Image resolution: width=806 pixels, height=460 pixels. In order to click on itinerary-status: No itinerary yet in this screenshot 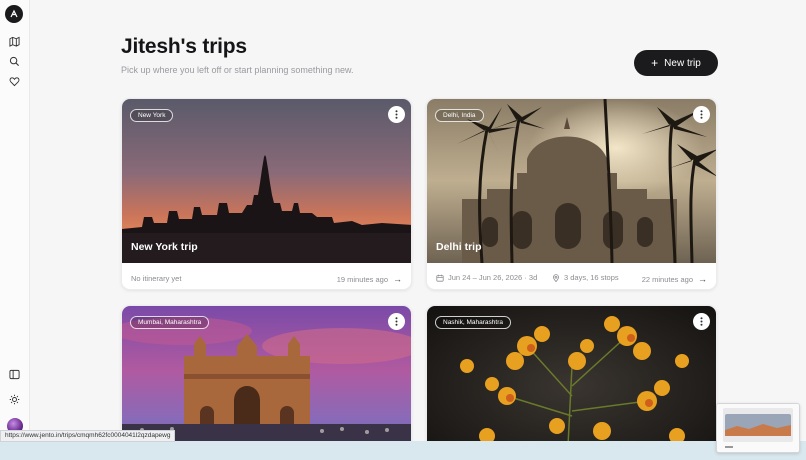, I will do `click(156, 278)`.